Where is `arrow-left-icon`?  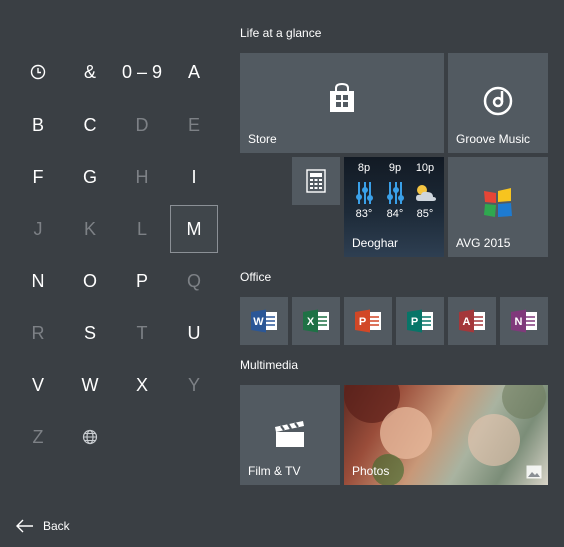
arrow-left-icon is located at coordinates (24, 526).